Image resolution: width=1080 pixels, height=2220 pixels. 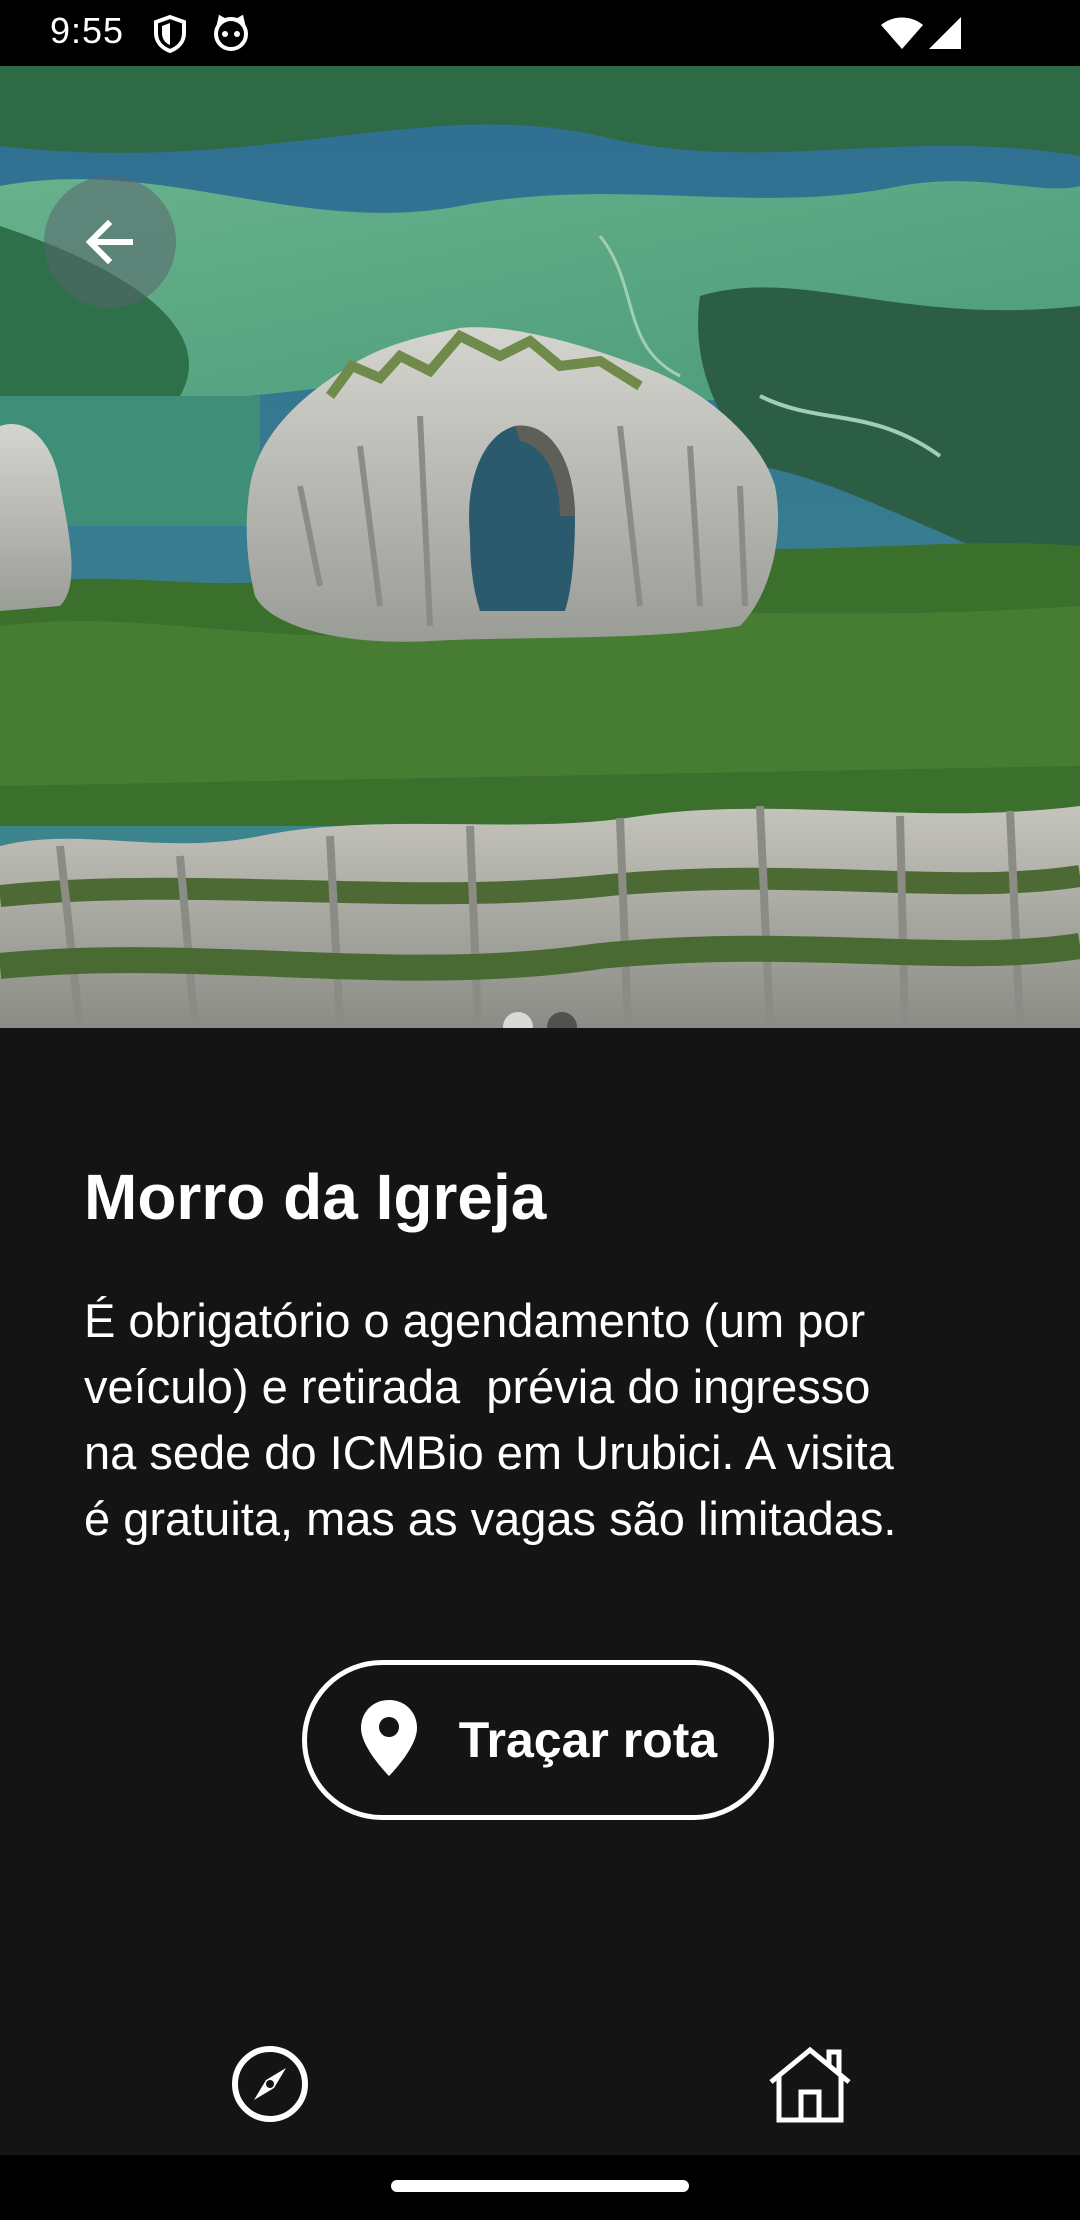 What do you see at coordinates (902, 35) in the screenshot?
I see `wifi-icon` at bounding box center [902, 35].